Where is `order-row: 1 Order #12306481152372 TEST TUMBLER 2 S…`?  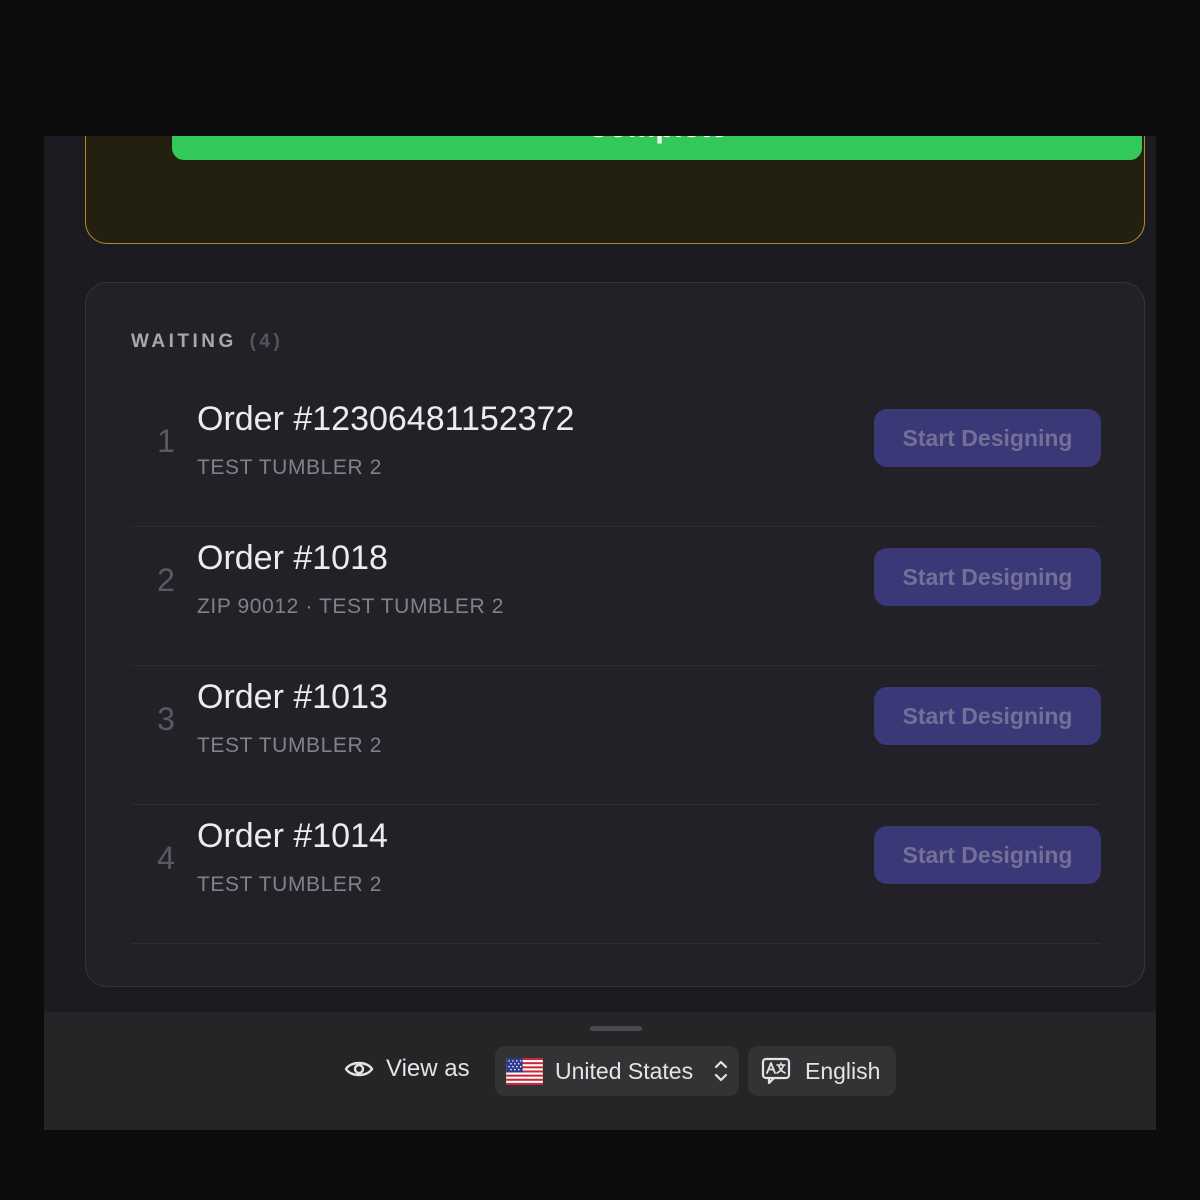 order-row: 1 Order #12306481152372 TEST TUMBLER 2 S… is located at coordinates (616, 457).